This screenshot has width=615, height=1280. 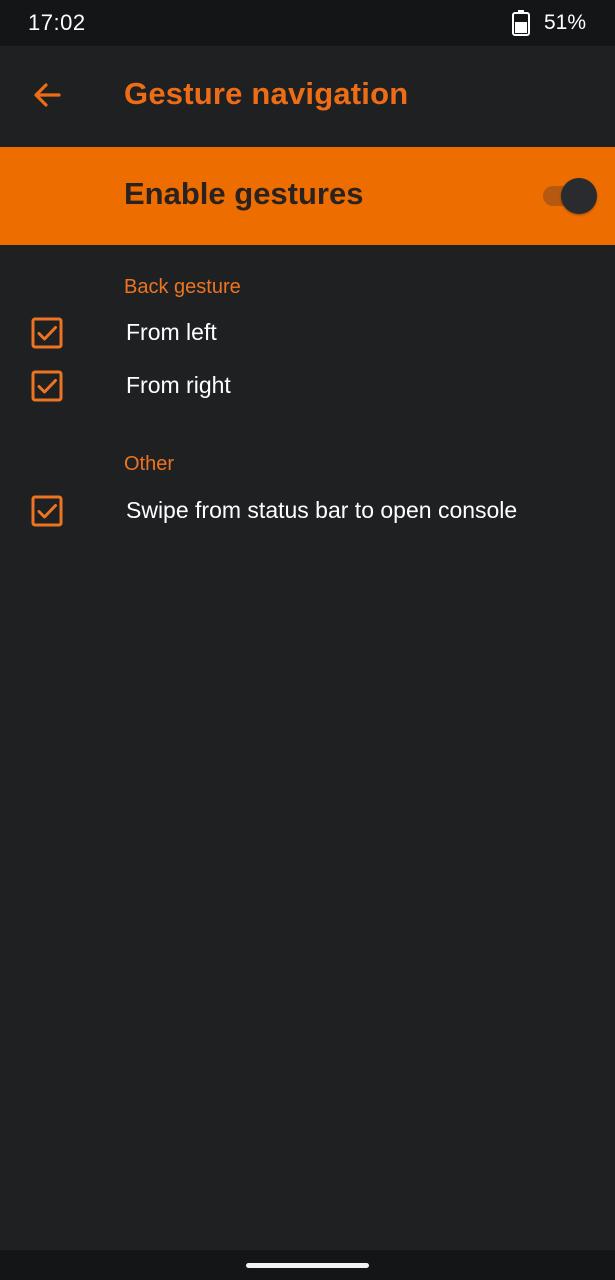 I want to click on back-button, so click(x=47, y=97).